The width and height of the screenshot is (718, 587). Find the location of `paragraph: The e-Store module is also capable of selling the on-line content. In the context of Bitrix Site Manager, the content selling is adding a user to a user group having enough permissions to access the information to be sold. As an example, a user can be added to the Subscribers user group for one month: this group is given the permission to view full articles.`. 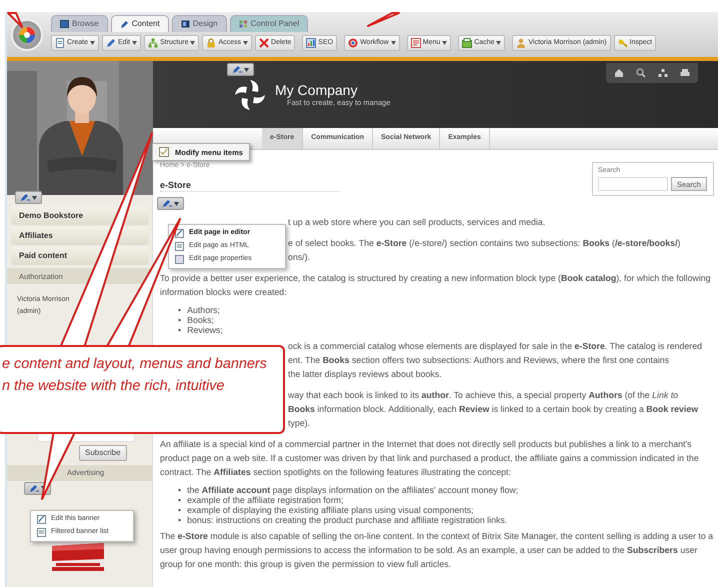

paragraph: The e-Store module is also capable of selling the on-line content. In the context of Bitrix Site Manager, the content selling is adding a user to a user group having enough permissions to access the information to be sold. As an example, a user can be added to the Subscribers user group for one month: this group is given the permission to view full articles. is located at coordinates (437, 551).